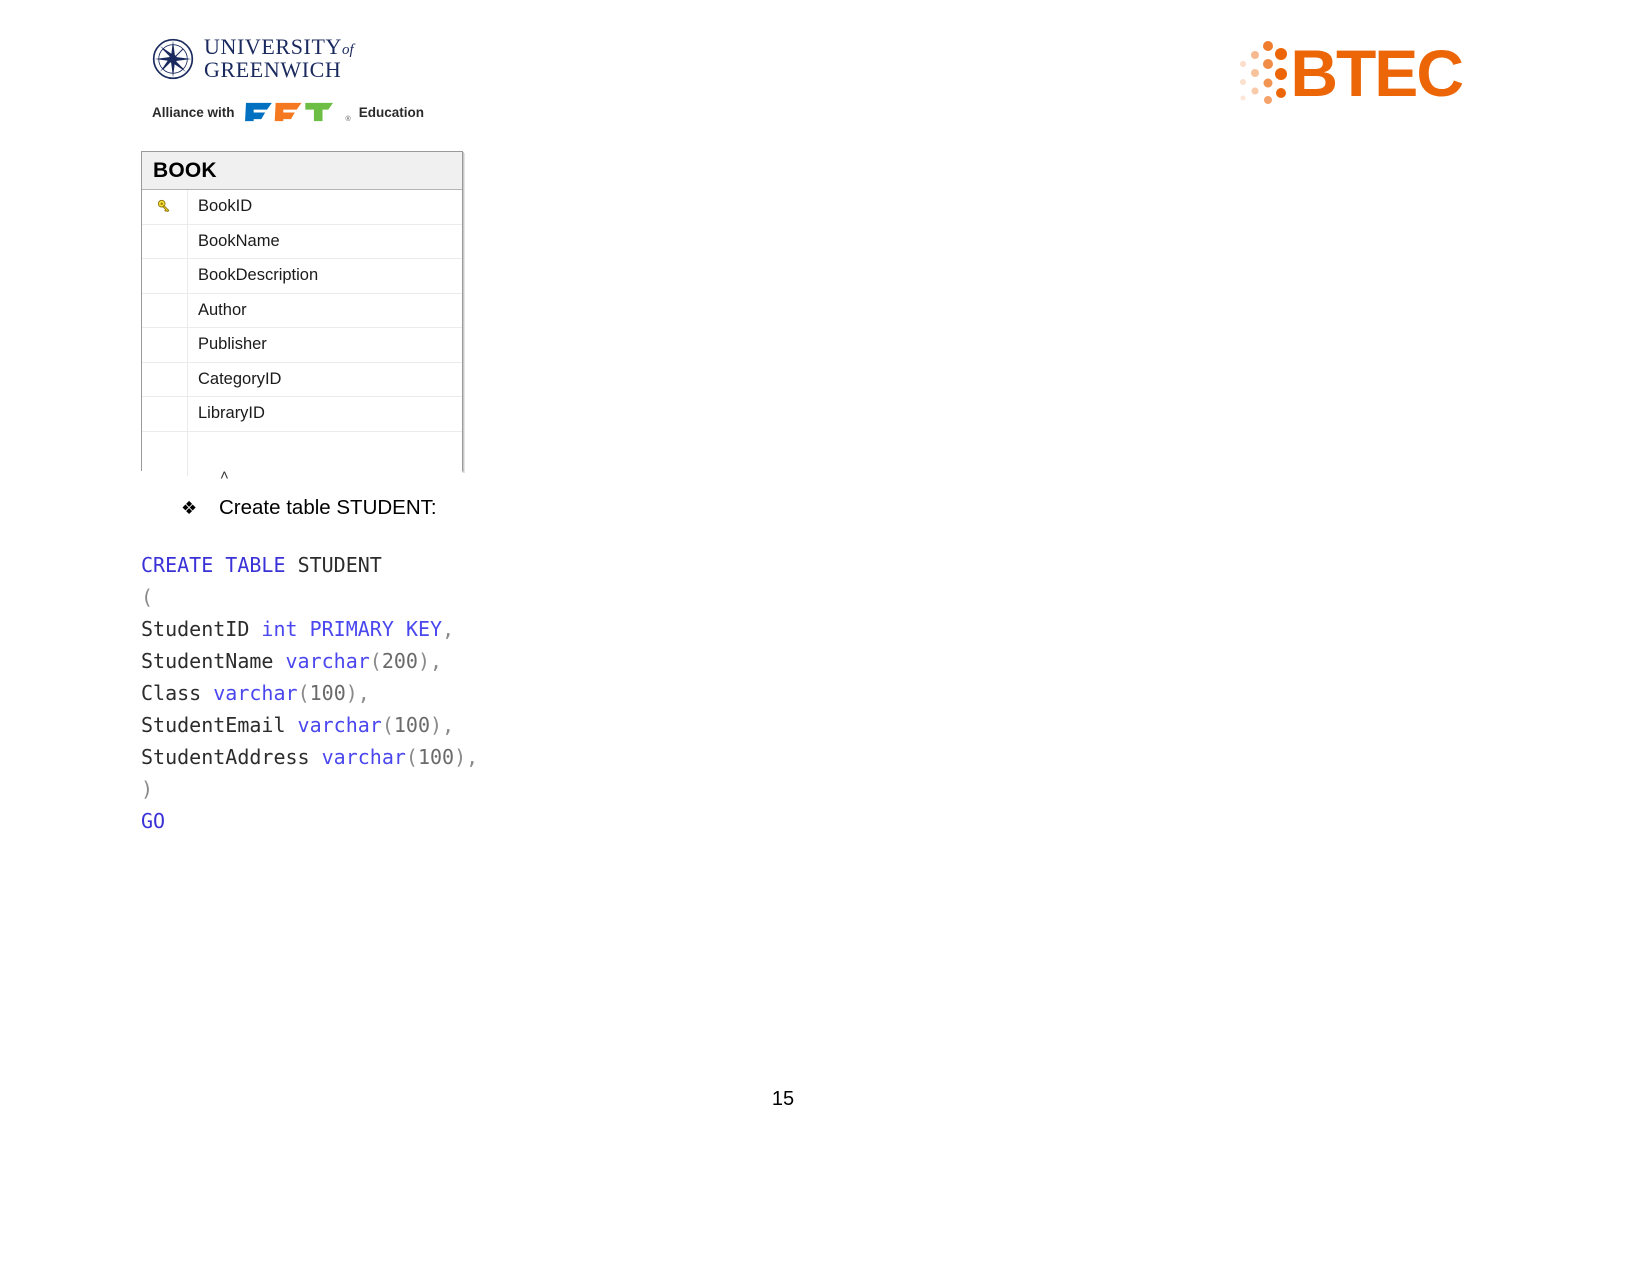 The image size is (1650, 1275). I want to click on code-token: StudentEmail, so click(213, 725).